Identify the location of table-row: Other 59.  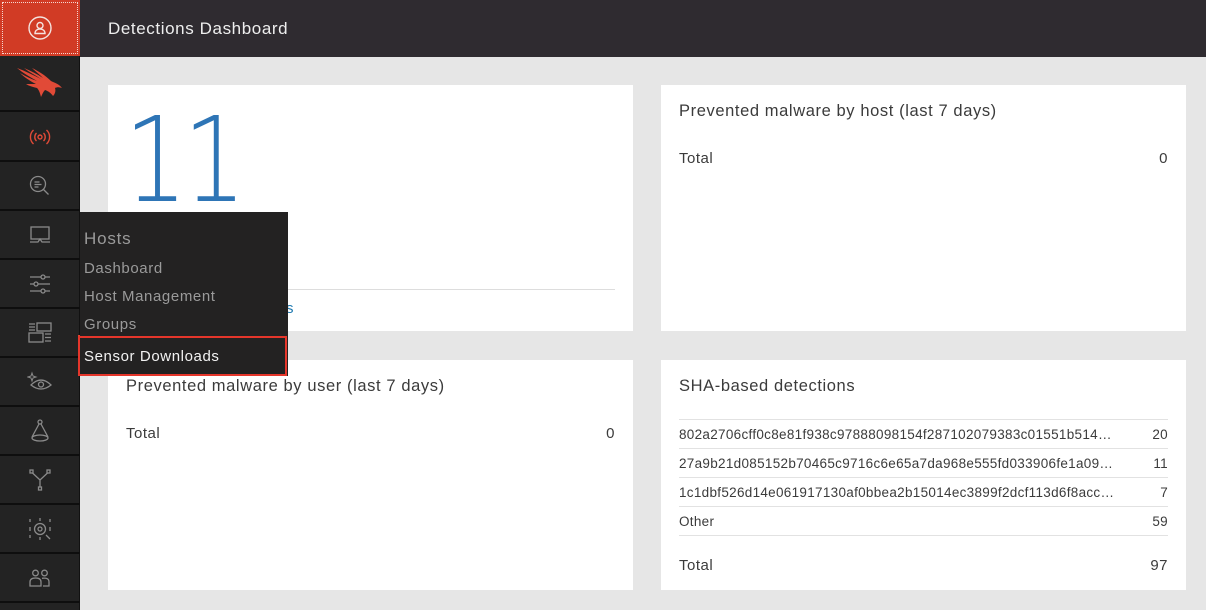
(923, 521).